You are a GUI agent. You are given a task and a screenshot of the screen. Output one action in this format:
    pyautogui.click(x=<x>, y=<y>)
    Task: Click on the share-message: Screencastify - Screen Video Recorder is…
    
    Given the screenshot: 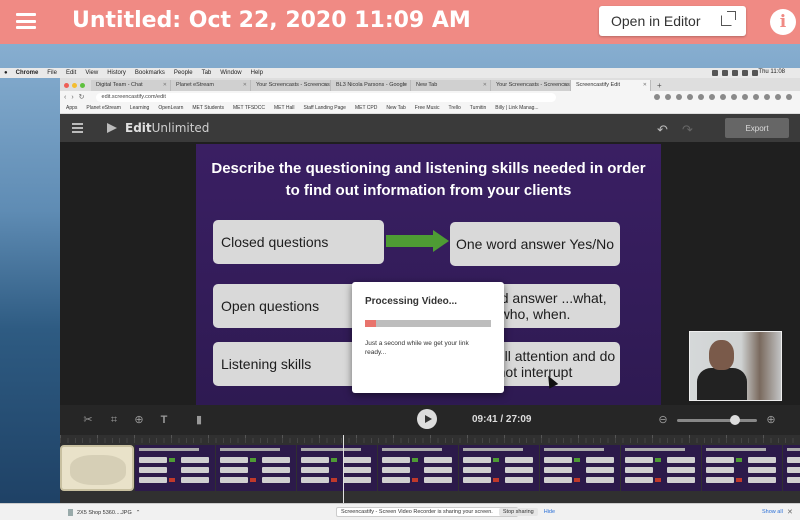 What is the action you would take?
    pyautogui.click(x=417, y=512)
    